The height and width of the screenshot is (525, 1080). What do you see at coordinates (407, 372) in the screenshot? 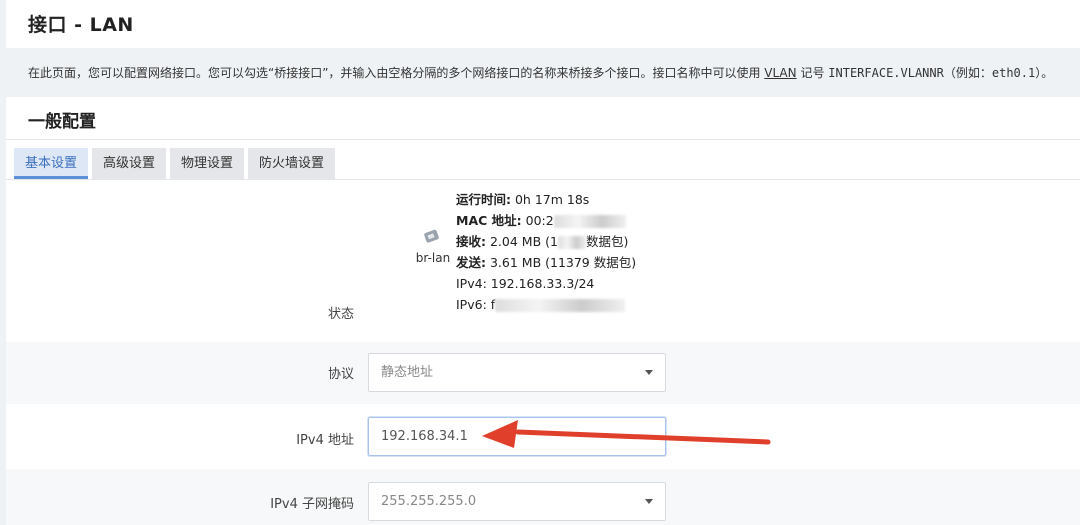
I see `protocol-value: 静态地址` at bounding box center [407, 372].